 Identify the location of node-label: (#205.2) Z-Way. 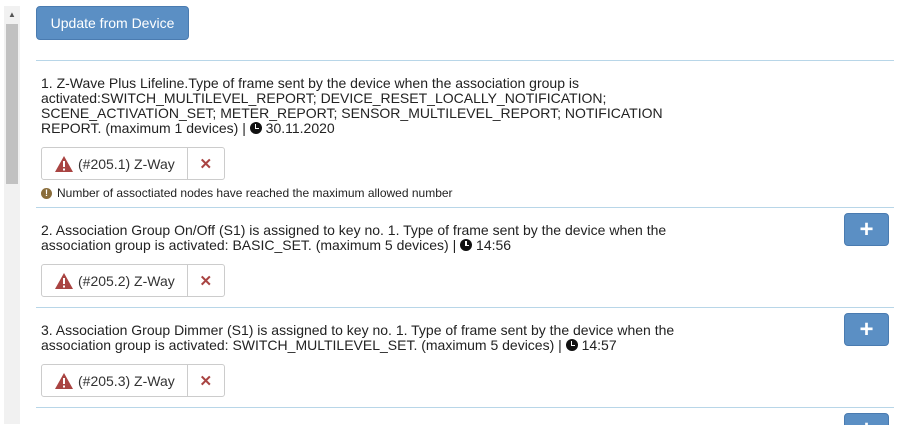
(126, 281).